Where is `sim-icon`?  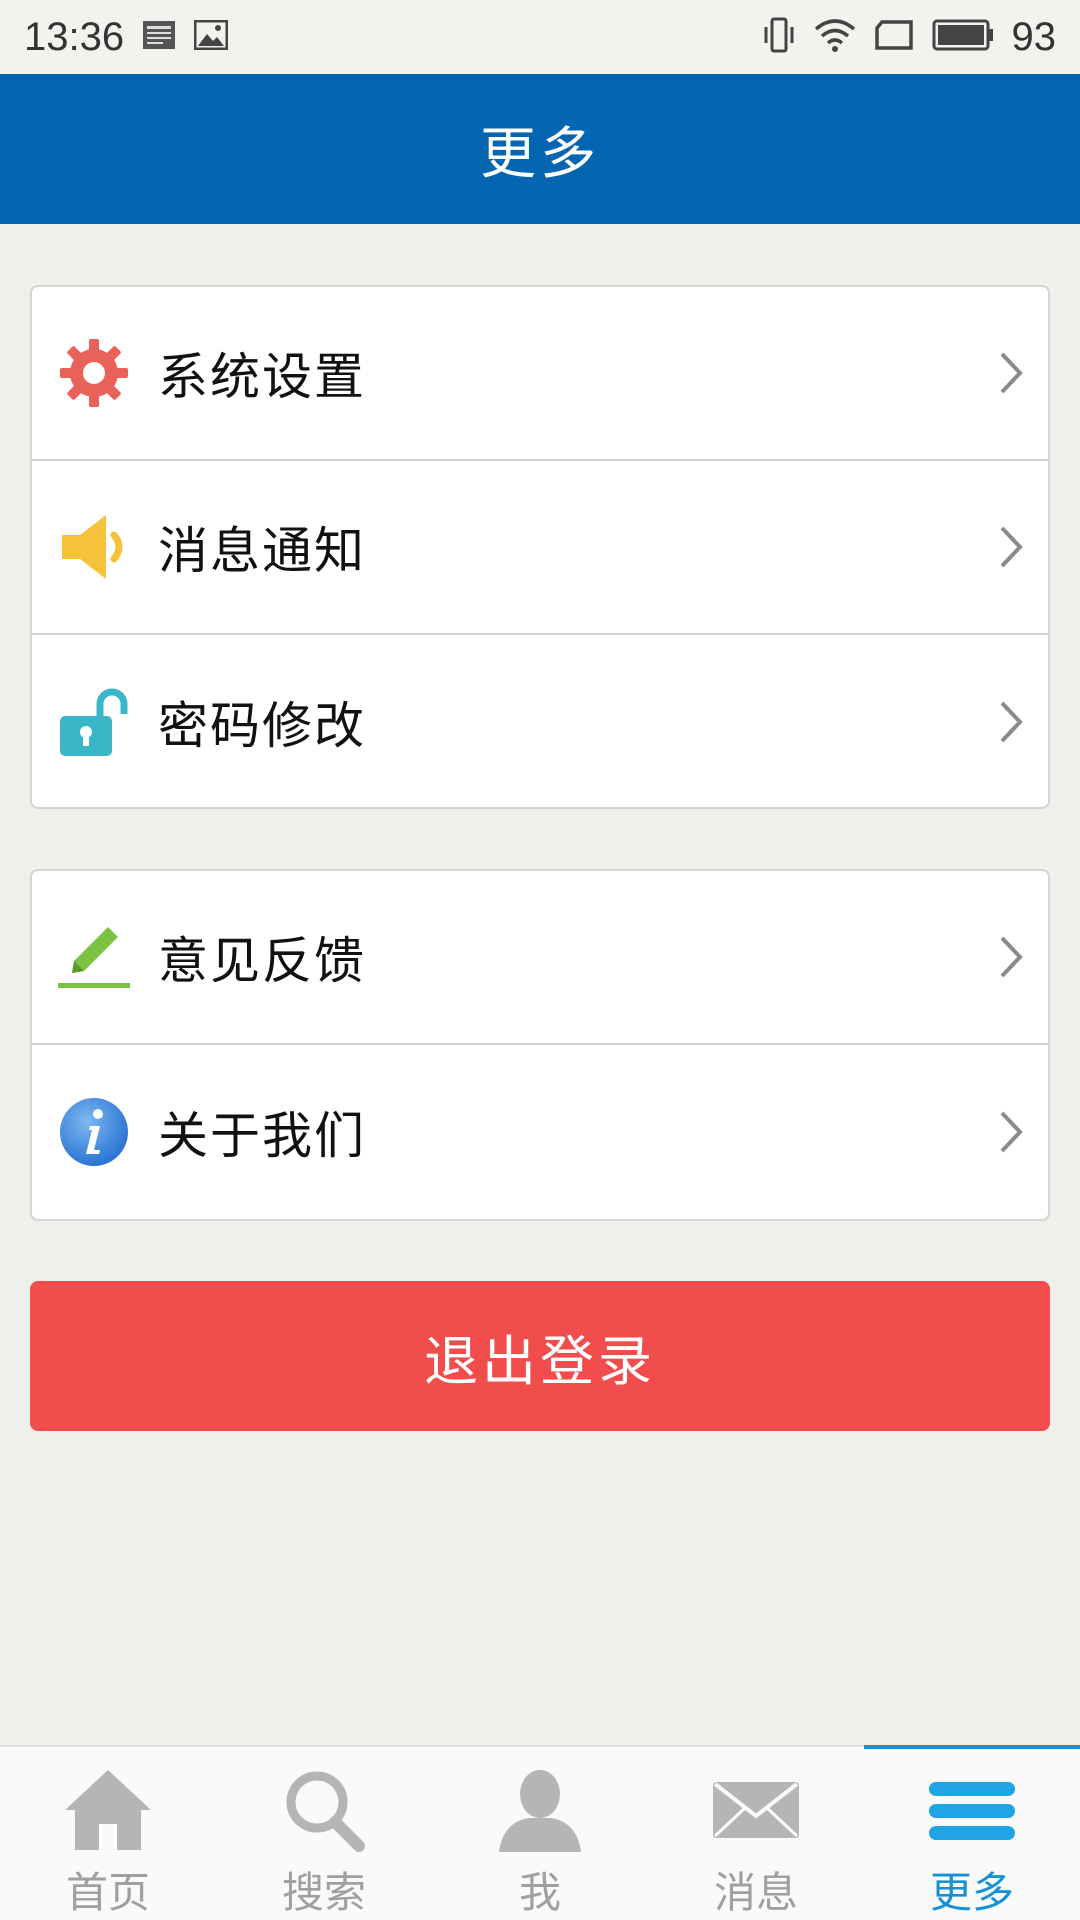
sim-icon is located at coordinates (894, 37).